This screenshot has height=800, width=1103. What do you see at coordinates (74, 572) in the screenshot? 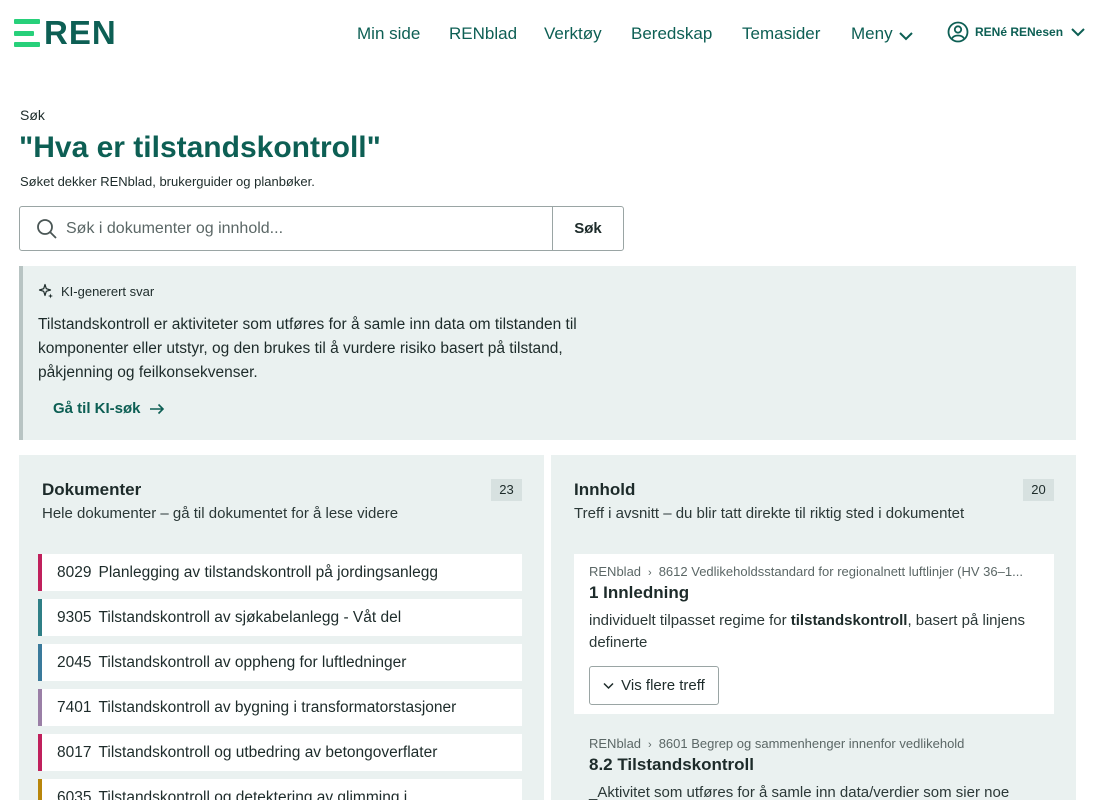
I see `document-number: 8029` at bounding box center [74, 572].